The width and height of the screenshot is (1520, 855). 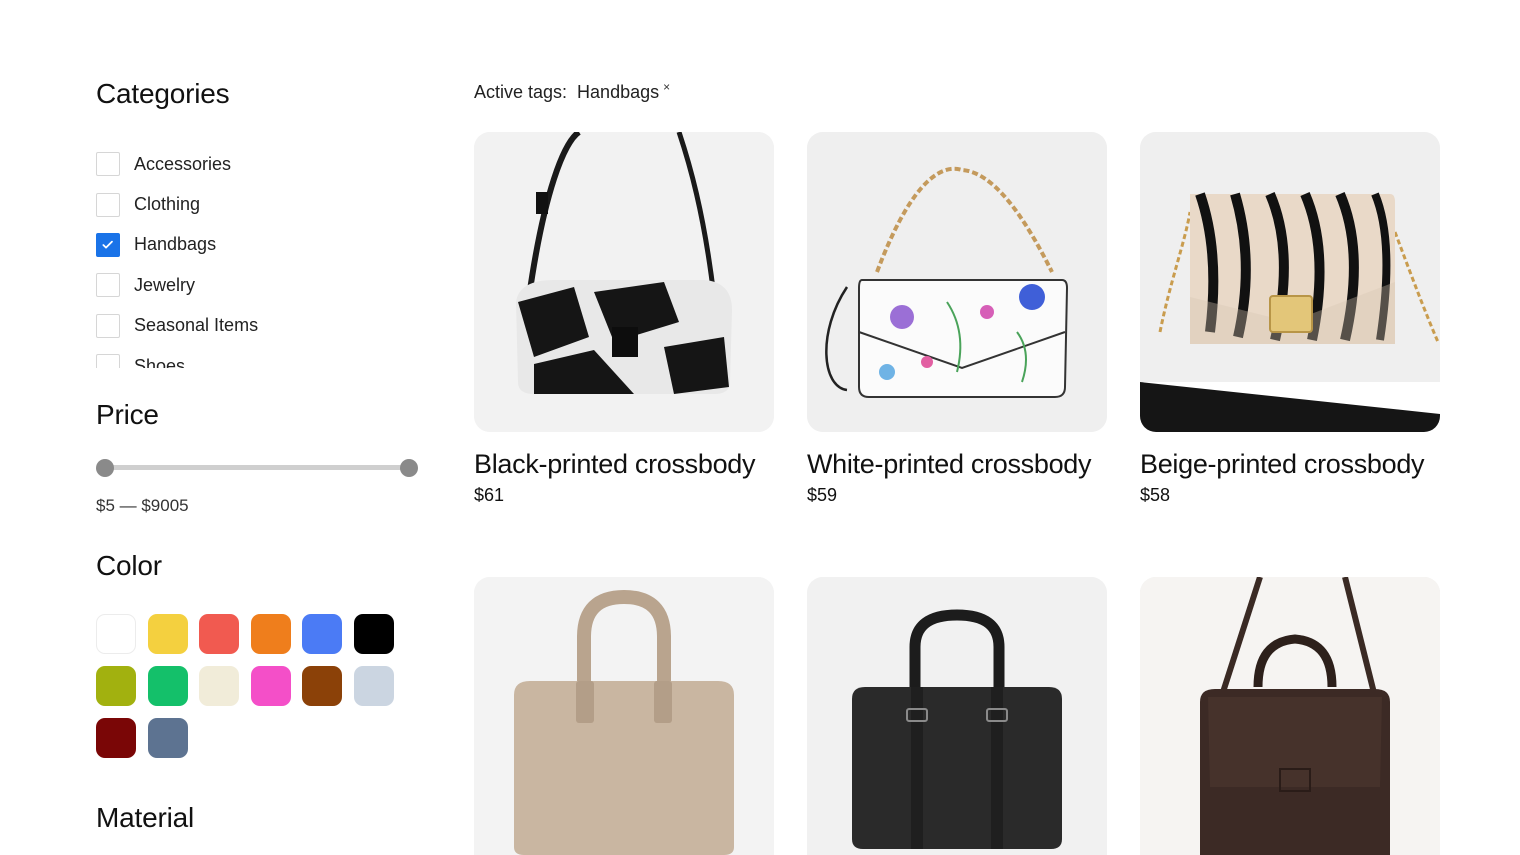 I want to click on remove-tag-icon: ×, so click(x=666, y=87).